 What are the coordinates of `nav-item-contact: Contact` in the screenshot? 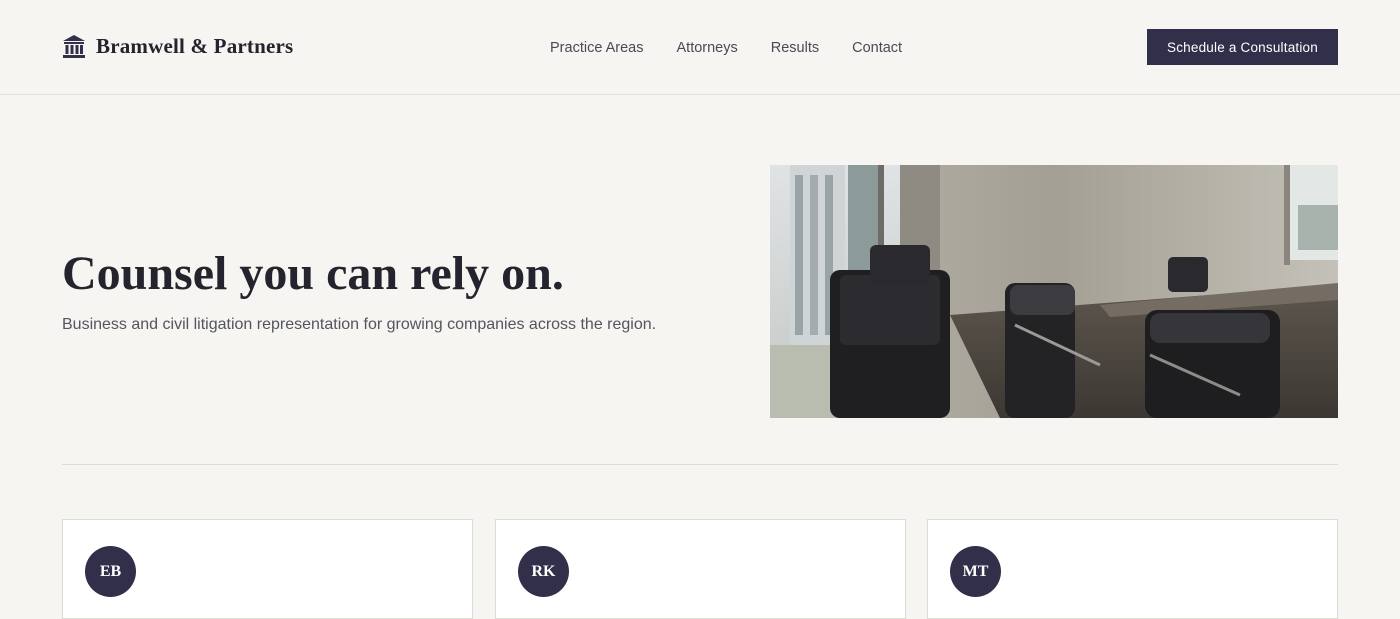 It's located at (877, 48).